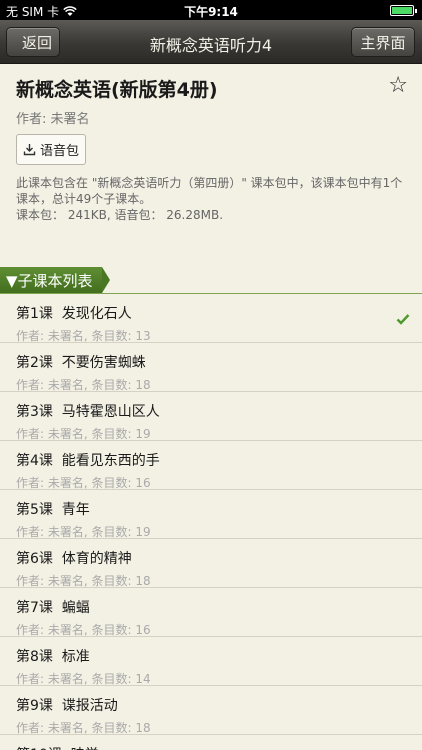  What do you see at coordinates (211, 42) in the screenshot?
I see `navigation-bar: 返回 新概念英语听力4 主界面` at bounding box center [211, 42].